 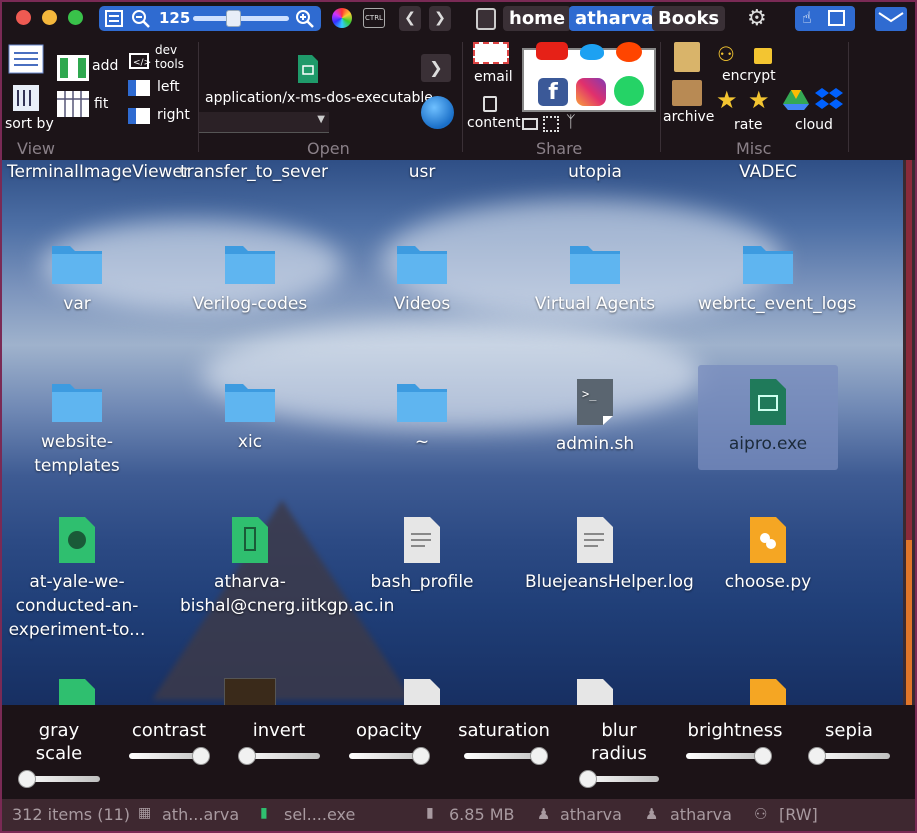 What do you see at coordinates (768, 417) in the screenshot?
I see `selected-file-item: aipro.exe` at bounding box center [768, 417].